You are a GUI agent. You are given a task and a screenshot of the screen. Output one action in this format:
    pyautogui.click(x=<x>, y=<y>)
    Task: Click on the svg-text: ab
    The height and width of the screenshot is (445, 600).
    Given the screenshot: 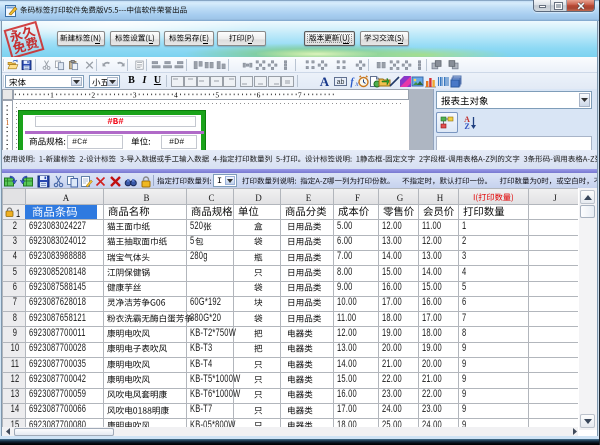 What is the action you would take?
    pyautogui.click(x=341, y=82)
    